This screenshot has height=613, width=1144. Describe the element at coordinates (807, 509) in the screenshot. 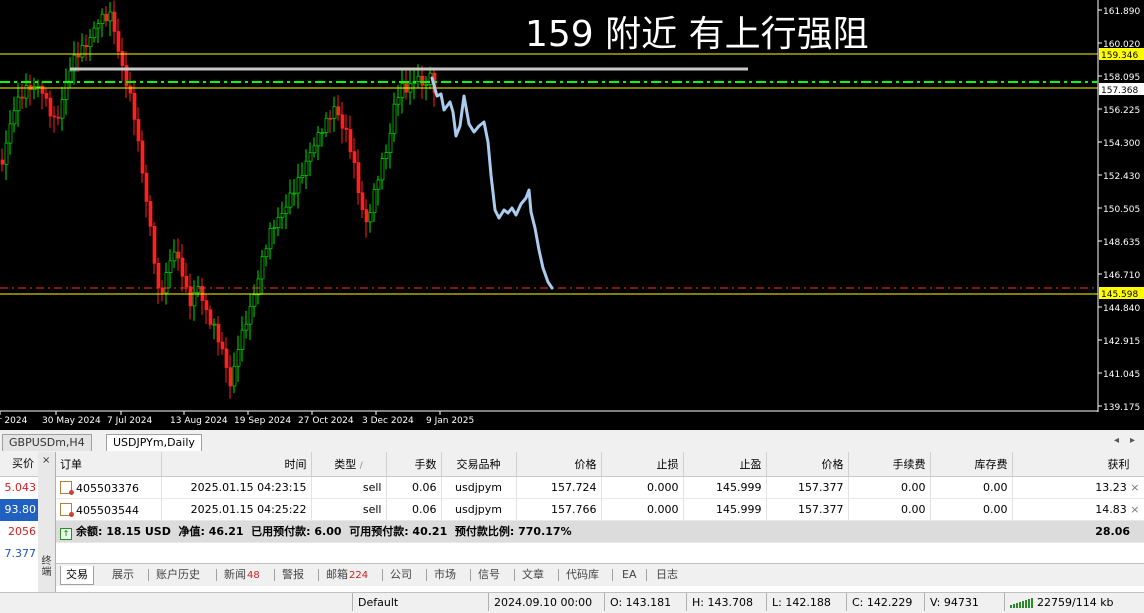

I see `order-price: 157.377` at that location.